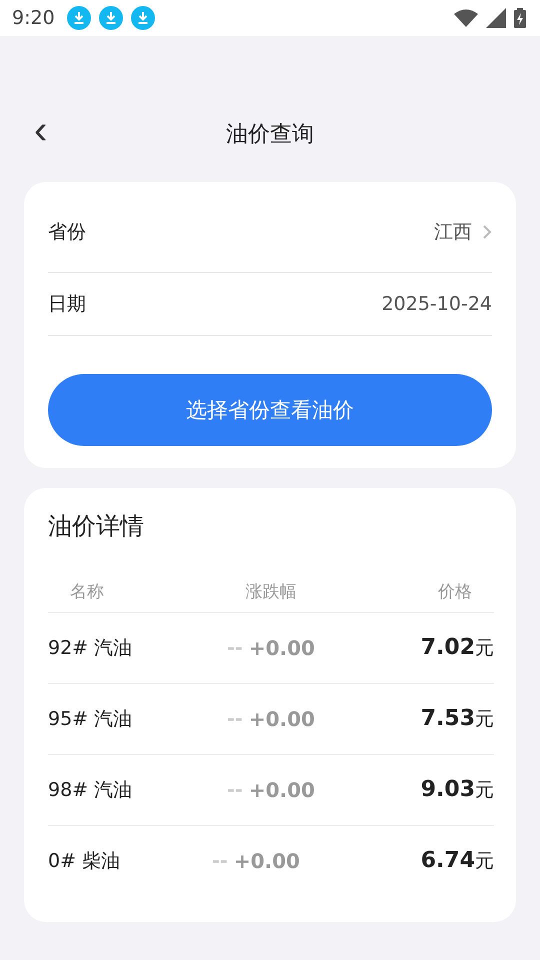 The height and width of the screenshot is (960, 540). Describe the element at coordinates (437, 304) in the screenshot. I see `field-value: 2025-10-24` at that location.